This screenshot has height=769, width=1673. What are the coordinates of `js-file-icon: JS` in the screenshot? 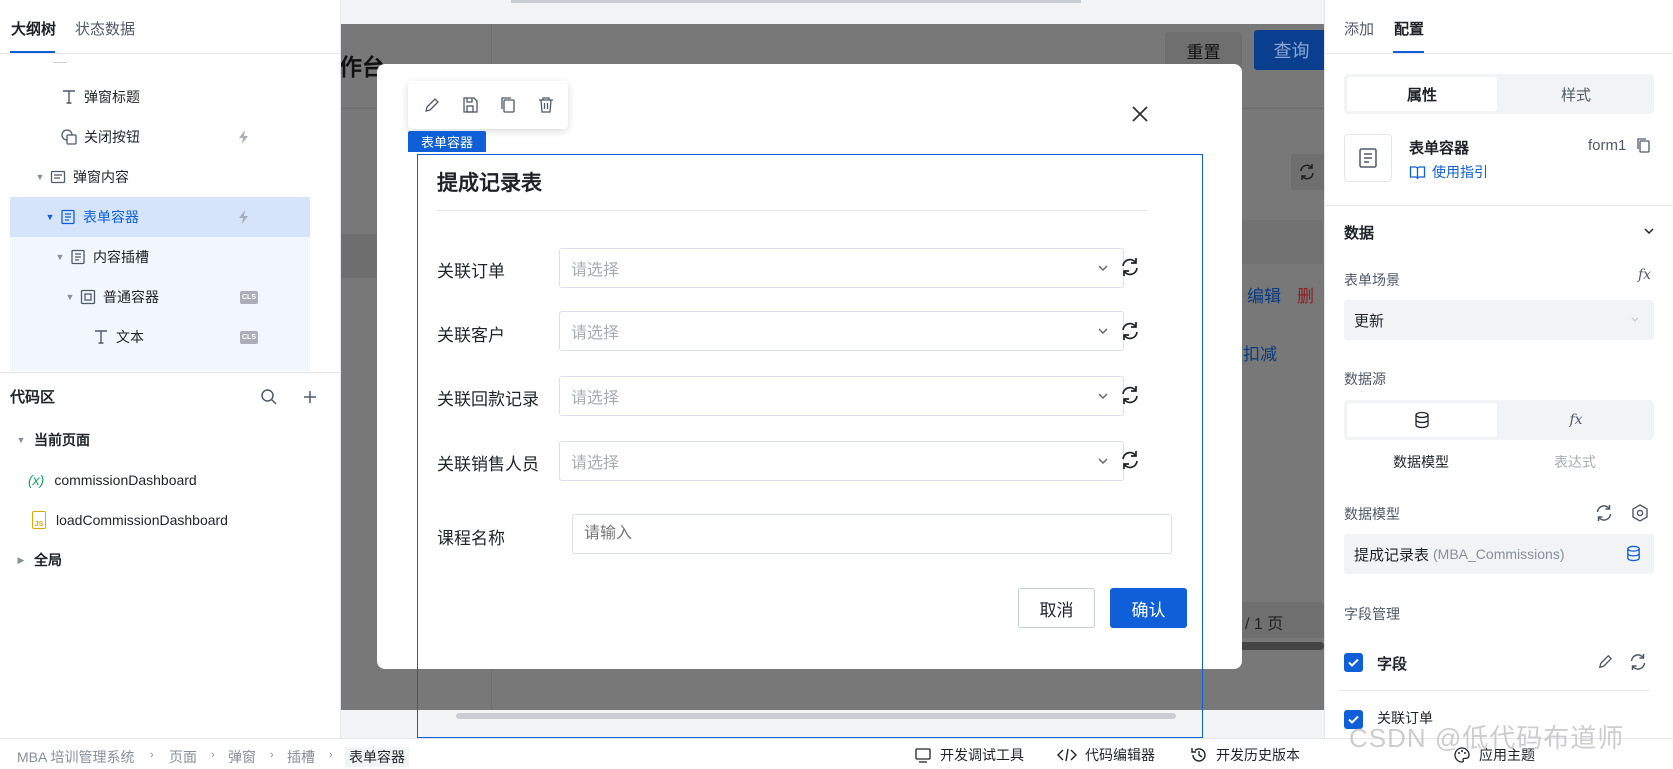 It's located at (39, 520).